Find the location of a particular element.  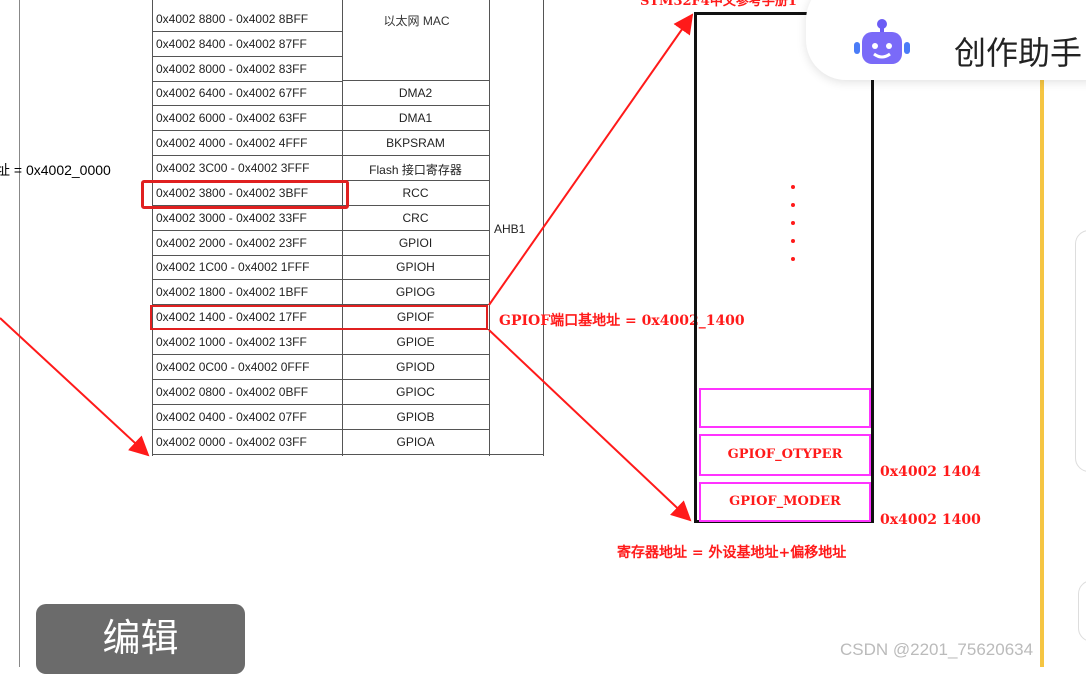

assistant-label: 创作助手 is located at coordinates (1018, 53).